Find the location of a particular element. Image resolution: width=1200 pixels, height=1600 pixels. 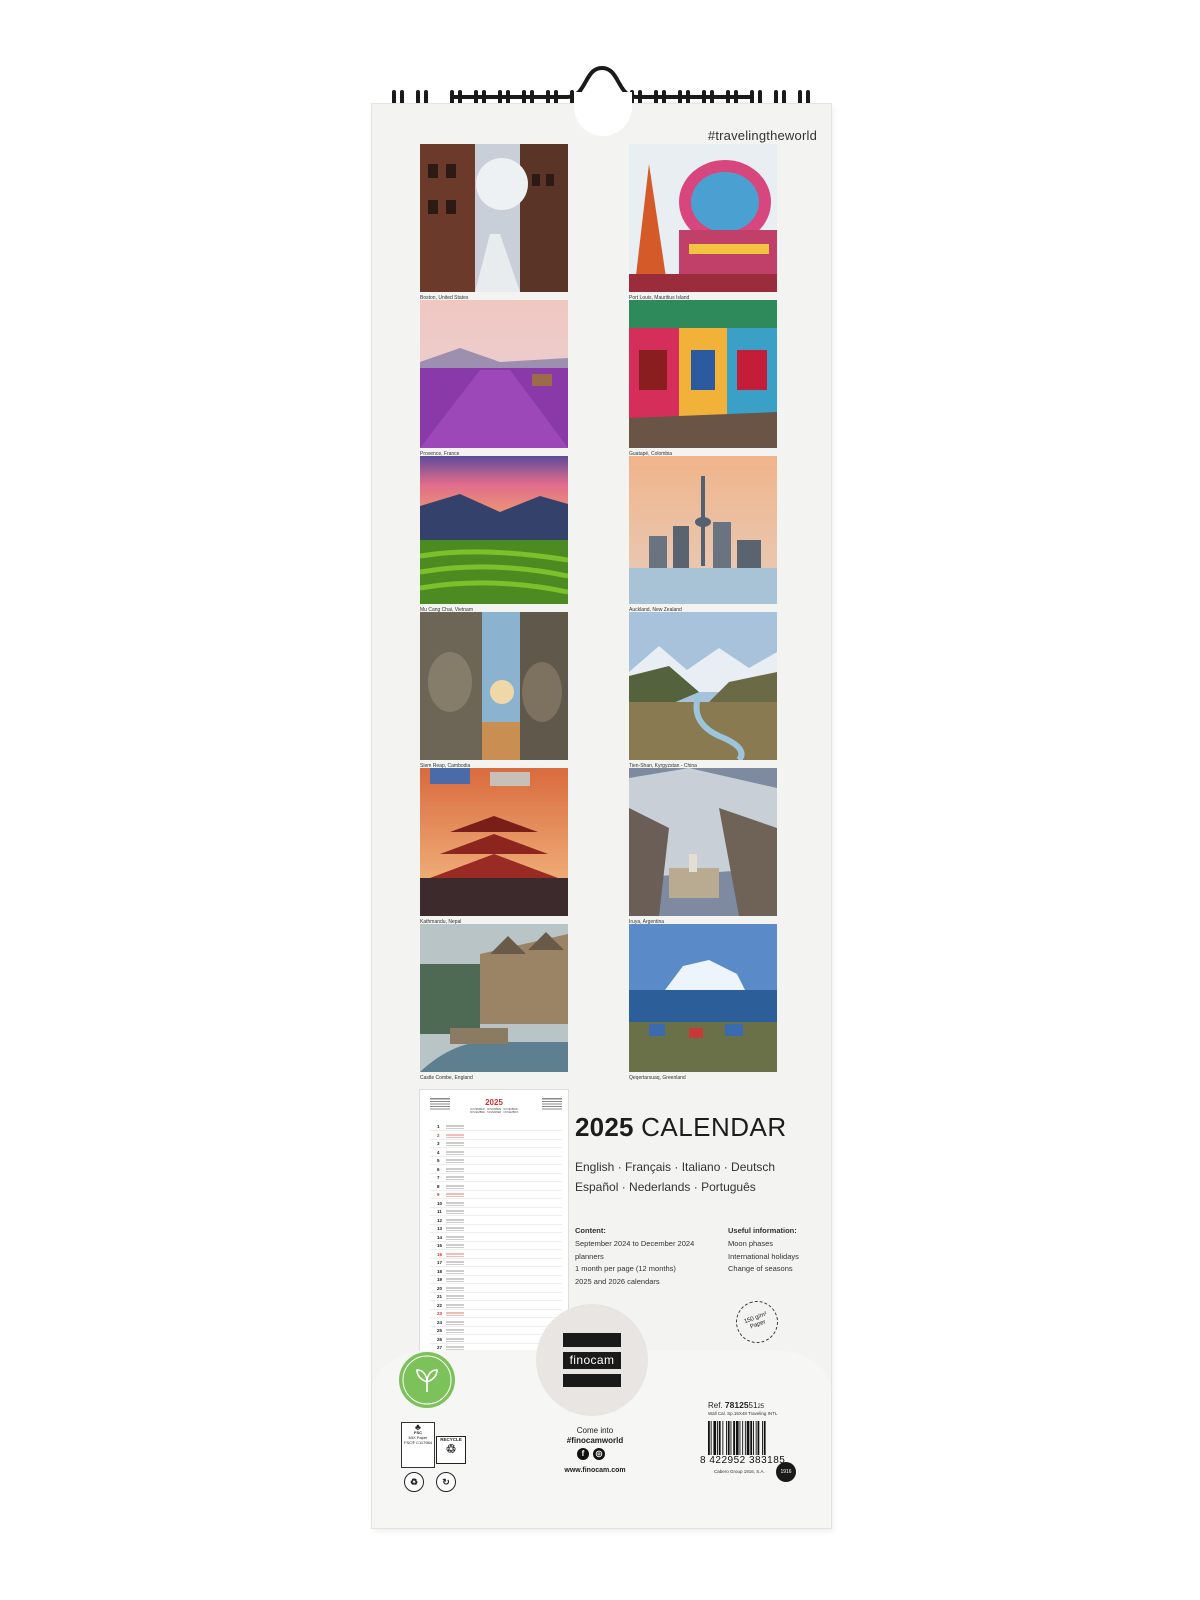

ean-code: 8 422952 383185 is located at coordinates (743, 1460).